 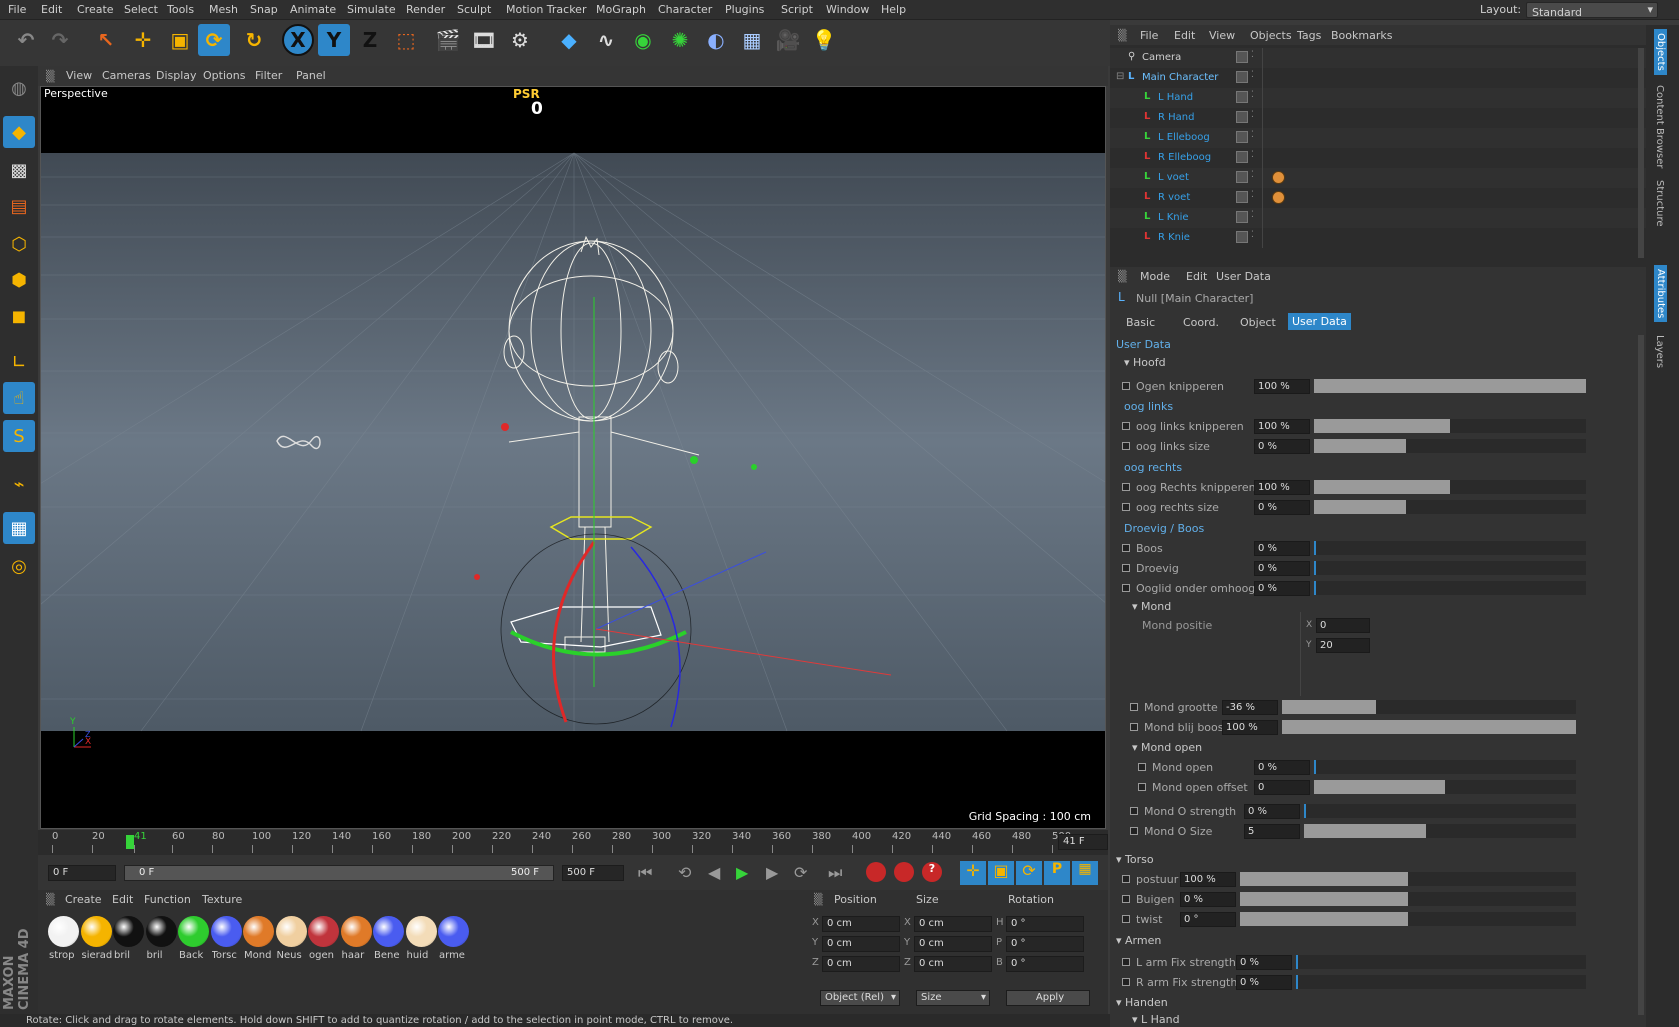 I want to click on previous-key-icon: ⟲, so click(x=684, y=872).